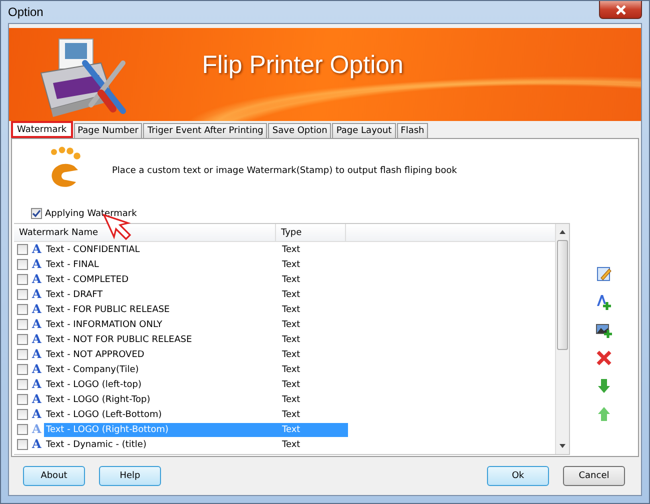  I want to click on tab: Flash, so click(412, 130).